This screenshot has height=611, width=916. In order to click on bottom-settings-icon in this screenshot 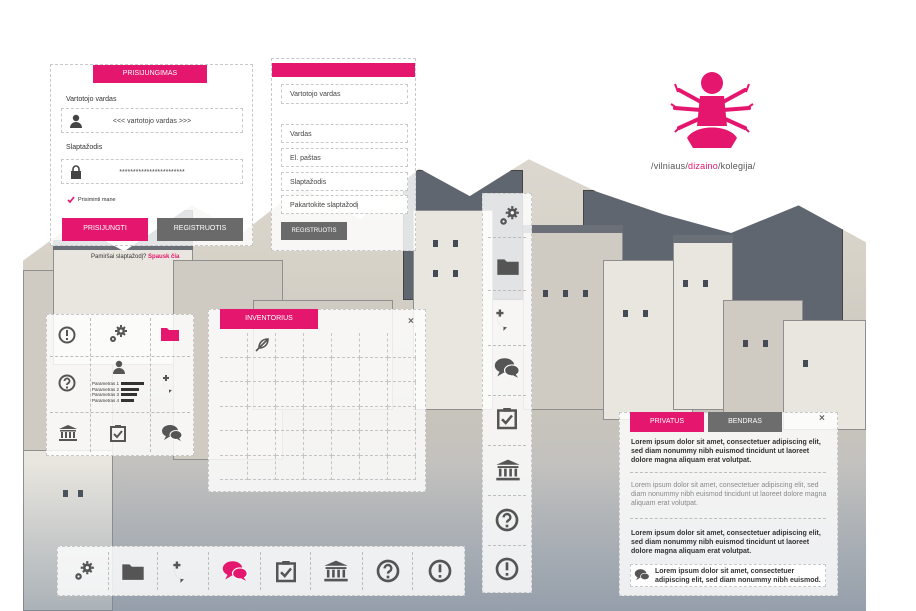, I will do `click(84, 571)`.